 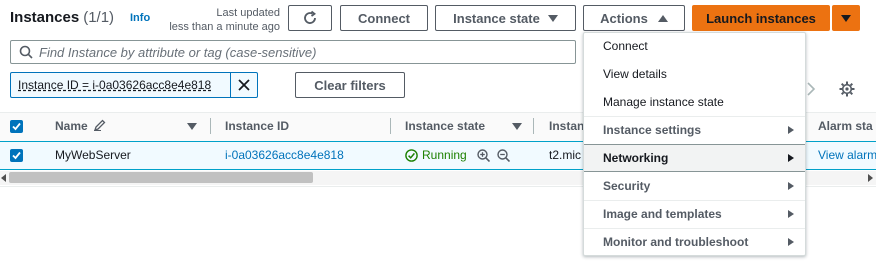 I want to click on menu-item-manage-instance-state: Manage instance state, so click(x=694, y=102).